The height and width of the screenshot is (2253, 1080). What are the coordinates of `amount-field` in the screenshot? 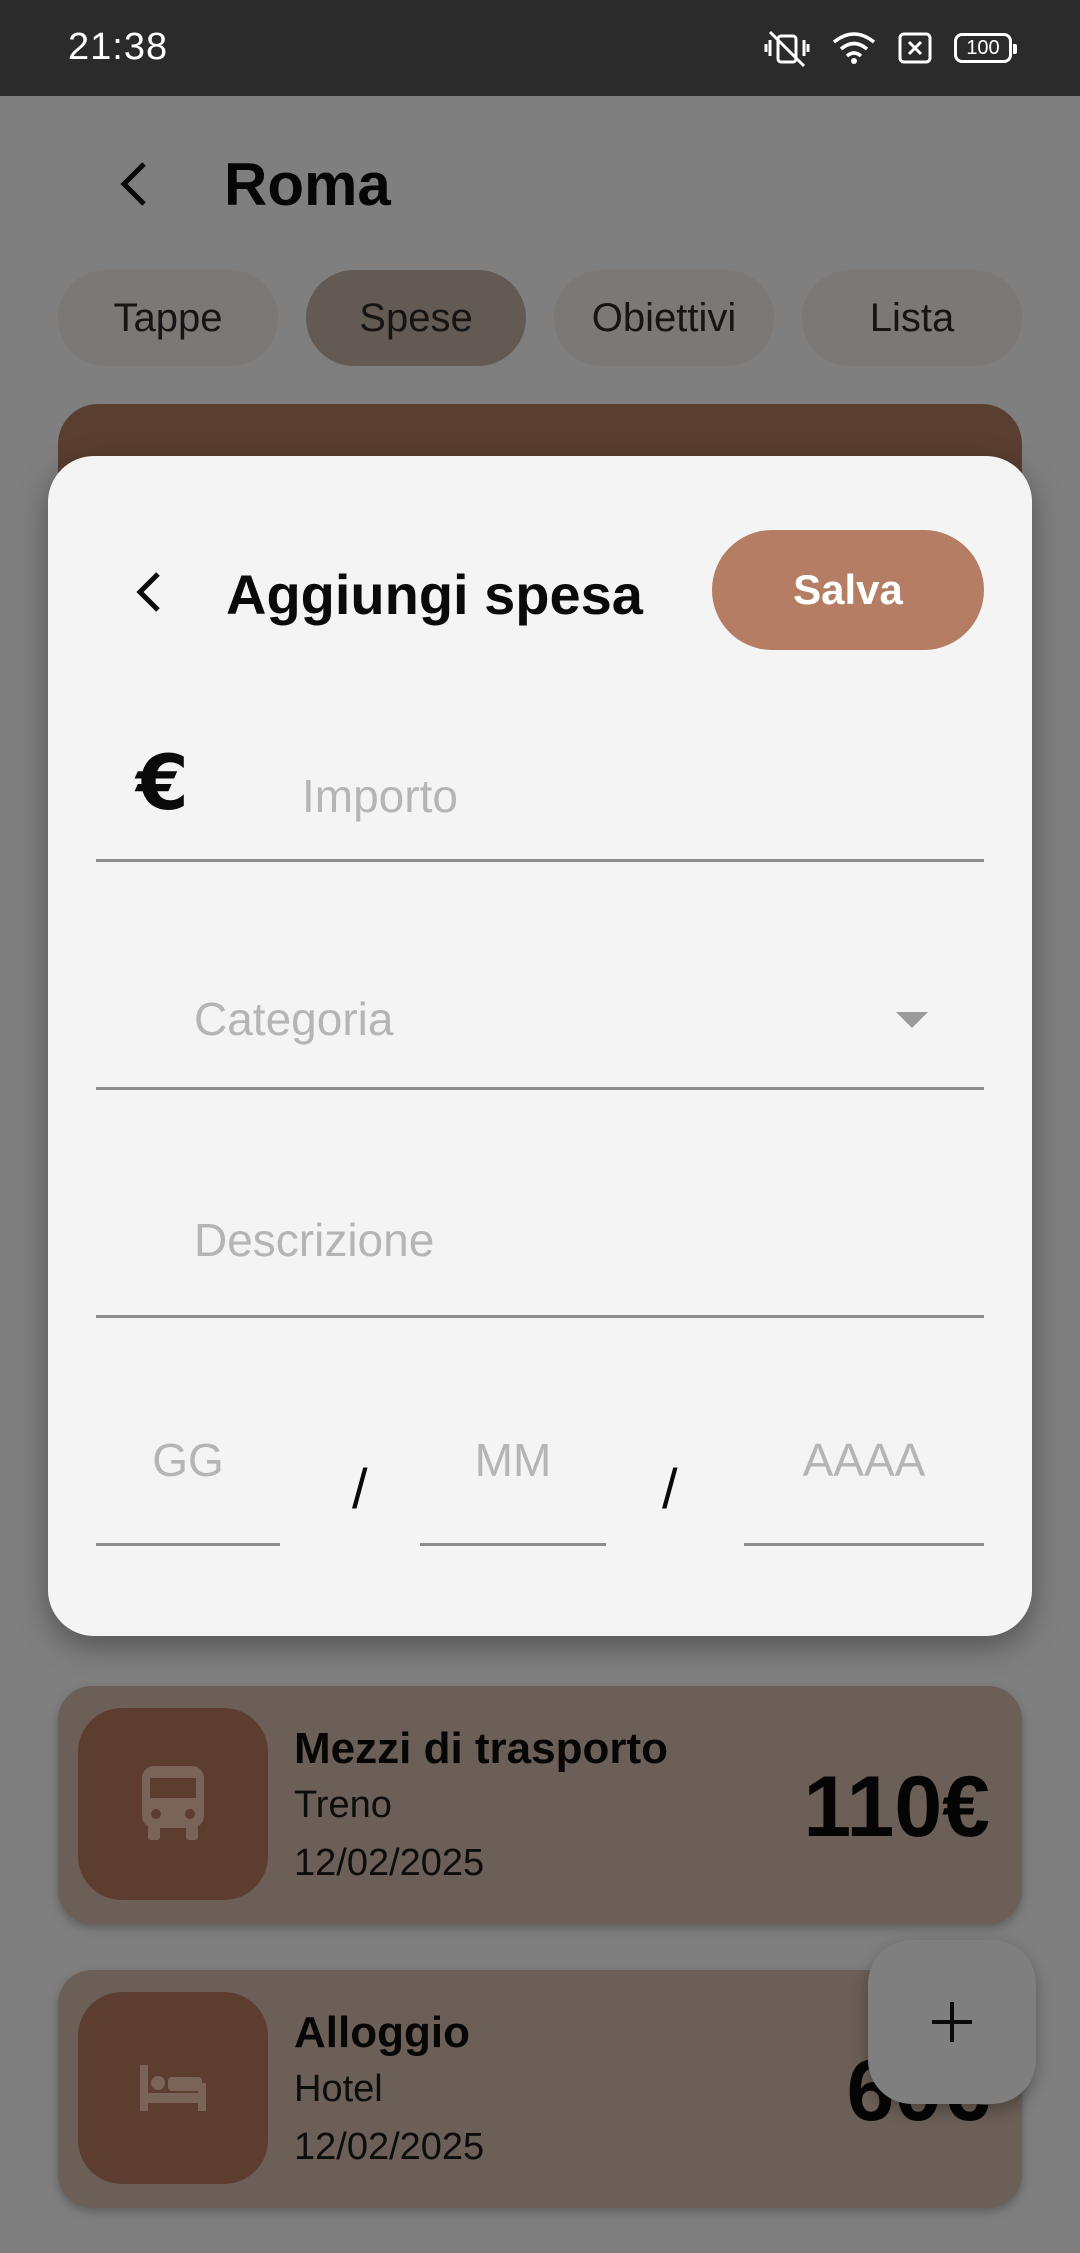 It's located at (540, 794).